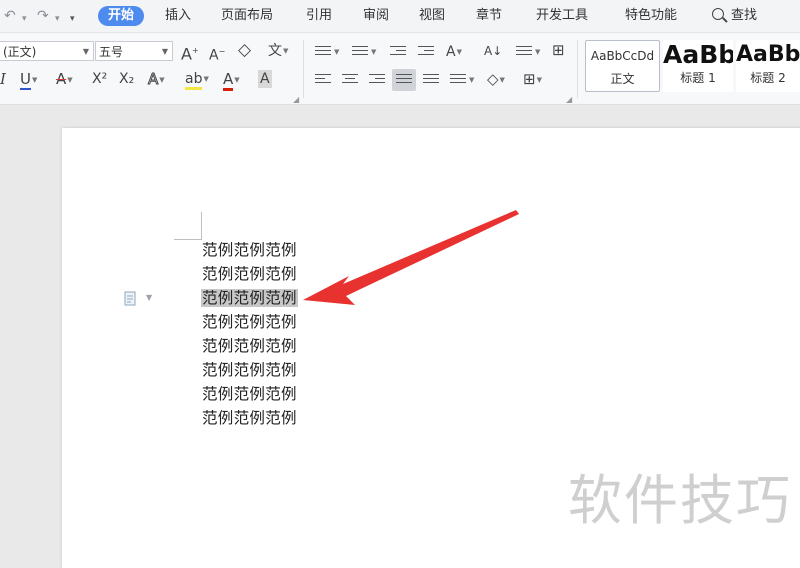 Image resolution: width=800 pixels, height=568 pixels. Describe the element at coordinates (10, 16) in the screenshot. I see `undo-icon: ↶` at that location.